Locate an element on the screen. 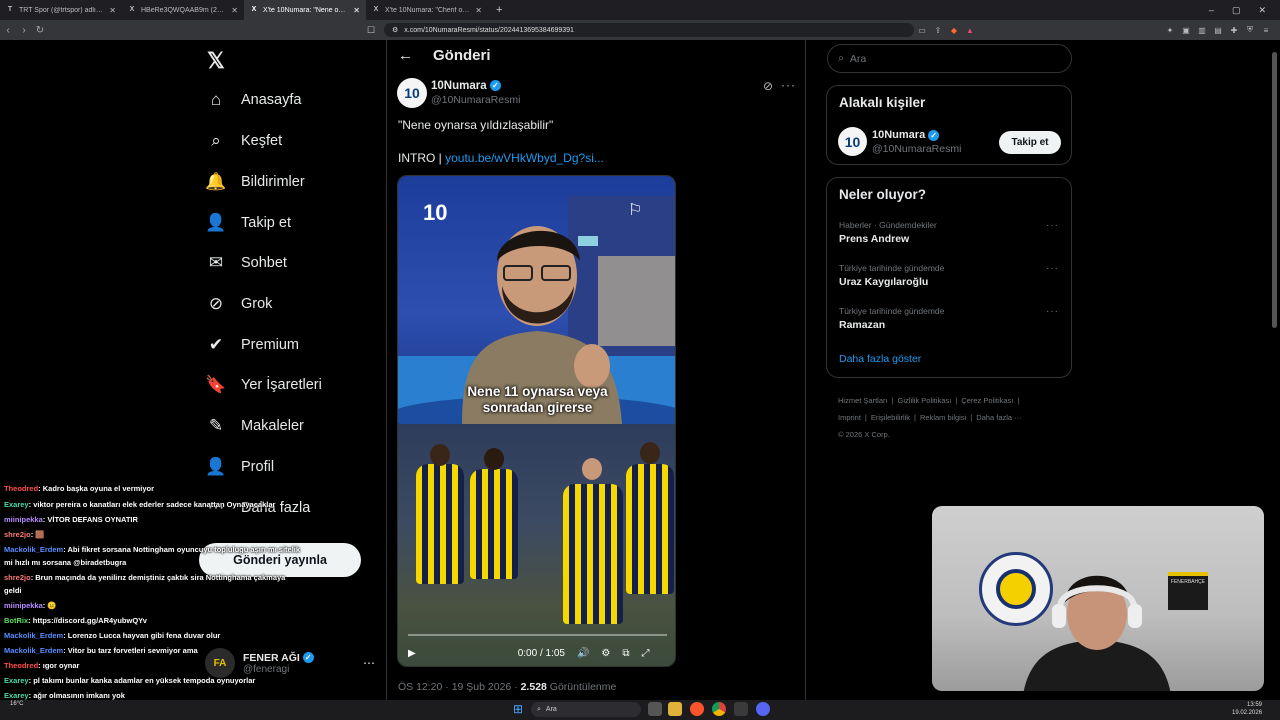 The width and height of the screenshot is (1280, 720). settings-icon: ⚙ is located at coordinates (605, 653).